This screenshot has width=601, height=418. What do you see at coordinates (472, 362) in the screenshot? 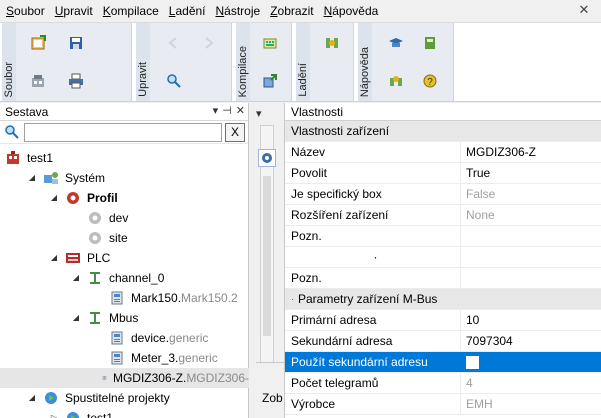
I see `checkbox` at bounding box center [472, 362].